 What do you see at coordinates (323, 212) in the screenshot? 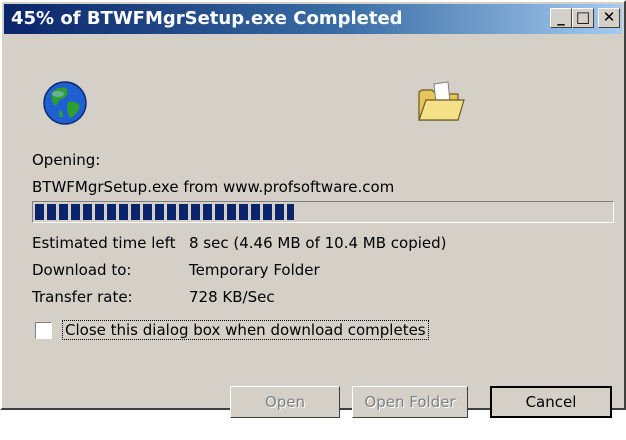
I see `download-progress-bar` at bounding box center [323, 212].